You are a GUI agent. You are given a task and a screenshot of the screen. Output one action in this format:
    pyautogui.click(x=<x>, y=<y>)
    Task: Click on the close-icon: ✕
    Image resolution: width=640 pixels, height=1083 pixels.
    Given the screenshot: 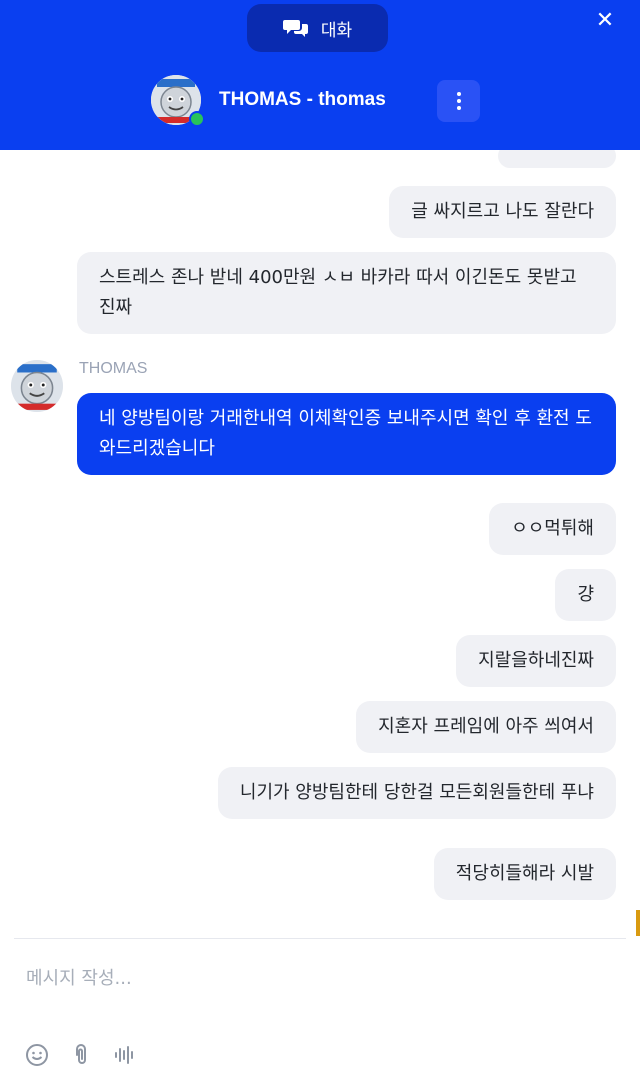 What is the action you would take?
    pyautogui.click(x=605, y=20)
    